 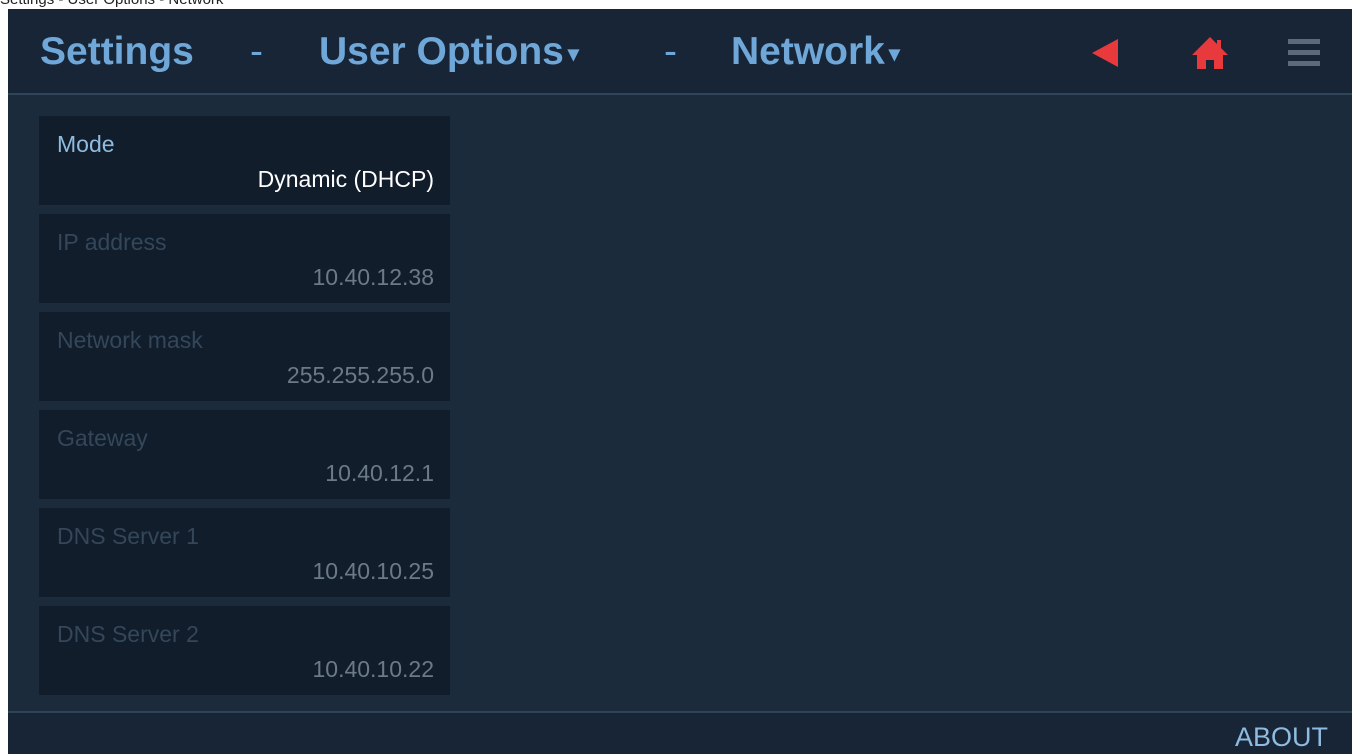 What do you see at coordinates (373, 277) in the screenshot?
I see `ip-address-value: 10.40.12.38` at bounding box center [373, 277].